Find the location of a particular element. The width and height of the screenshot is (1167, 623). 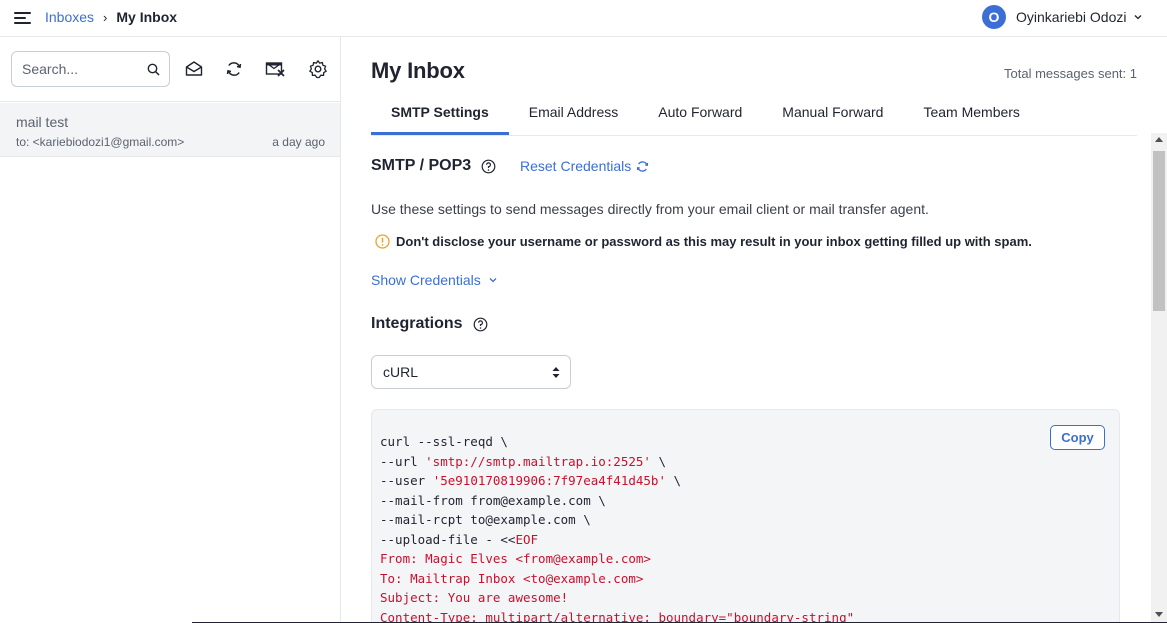

code-line: --user '5e910170819906:7f97ea4f41d45b' \ is located at coordinates (617, 481).